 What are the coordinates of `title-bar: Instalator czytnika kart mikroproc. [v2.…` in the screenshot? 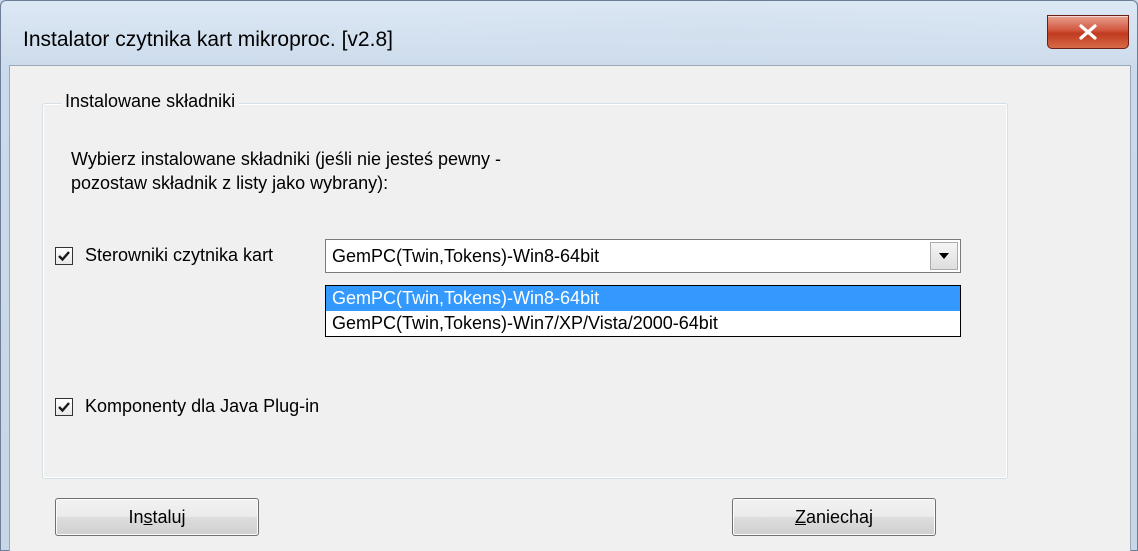 It's located at (569, 33).